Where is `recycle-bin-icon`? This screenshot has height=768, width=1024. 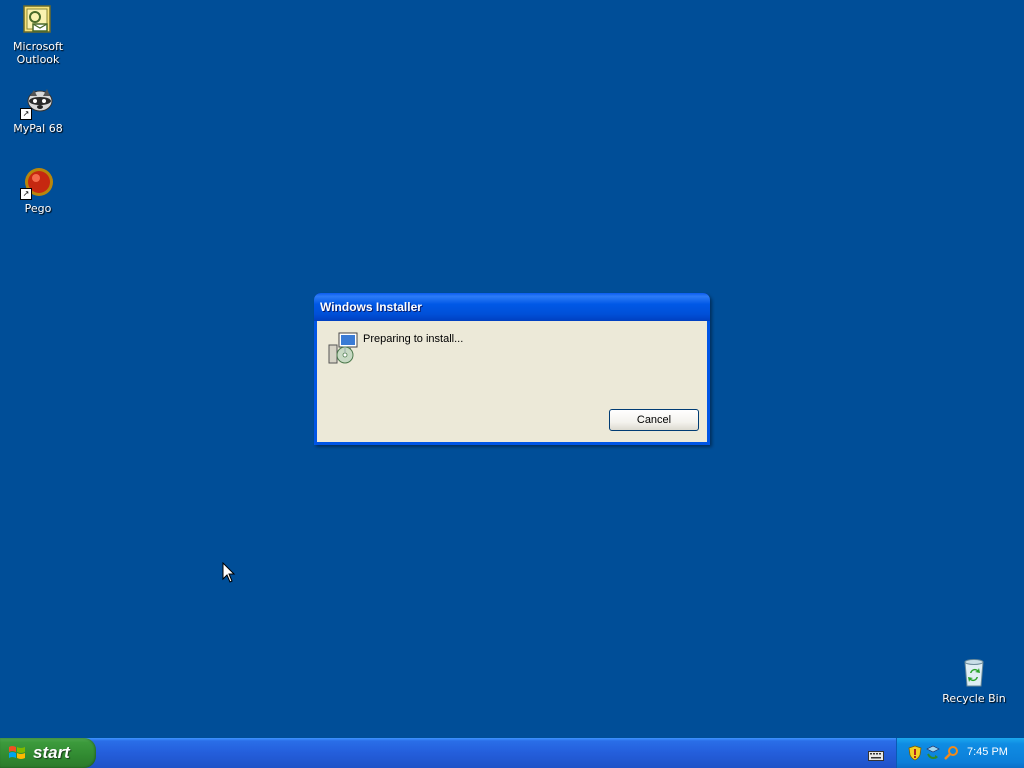 recycle-bin-icon is located at coordinates (974, 672).